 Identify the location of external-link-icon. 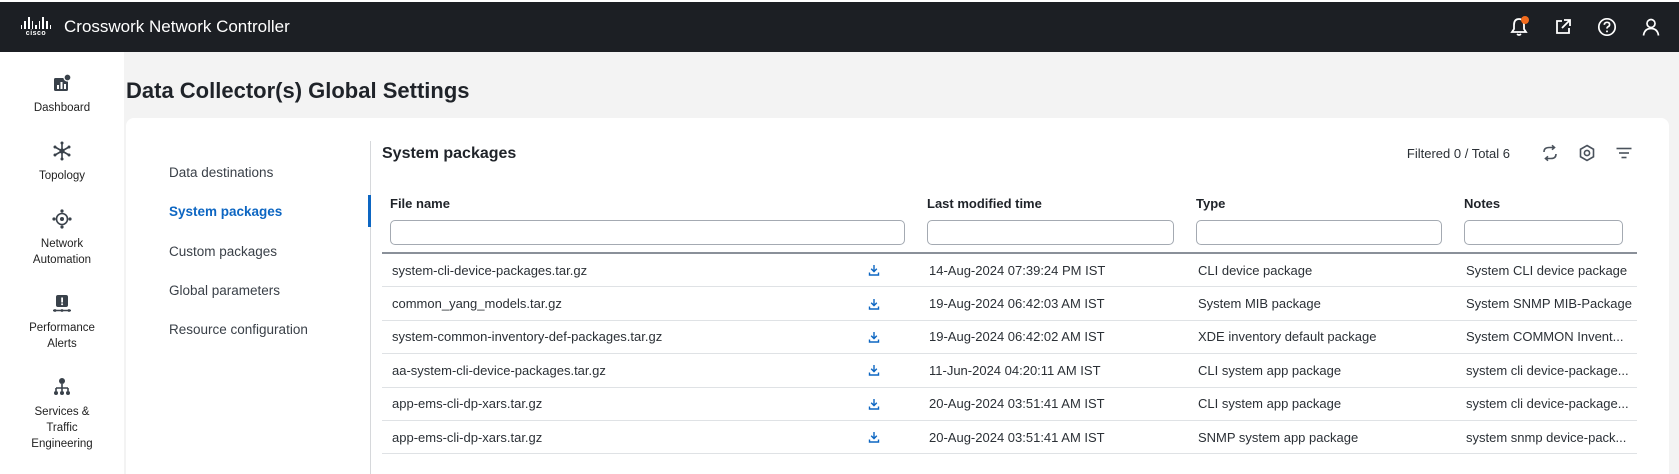
(1563, 27).